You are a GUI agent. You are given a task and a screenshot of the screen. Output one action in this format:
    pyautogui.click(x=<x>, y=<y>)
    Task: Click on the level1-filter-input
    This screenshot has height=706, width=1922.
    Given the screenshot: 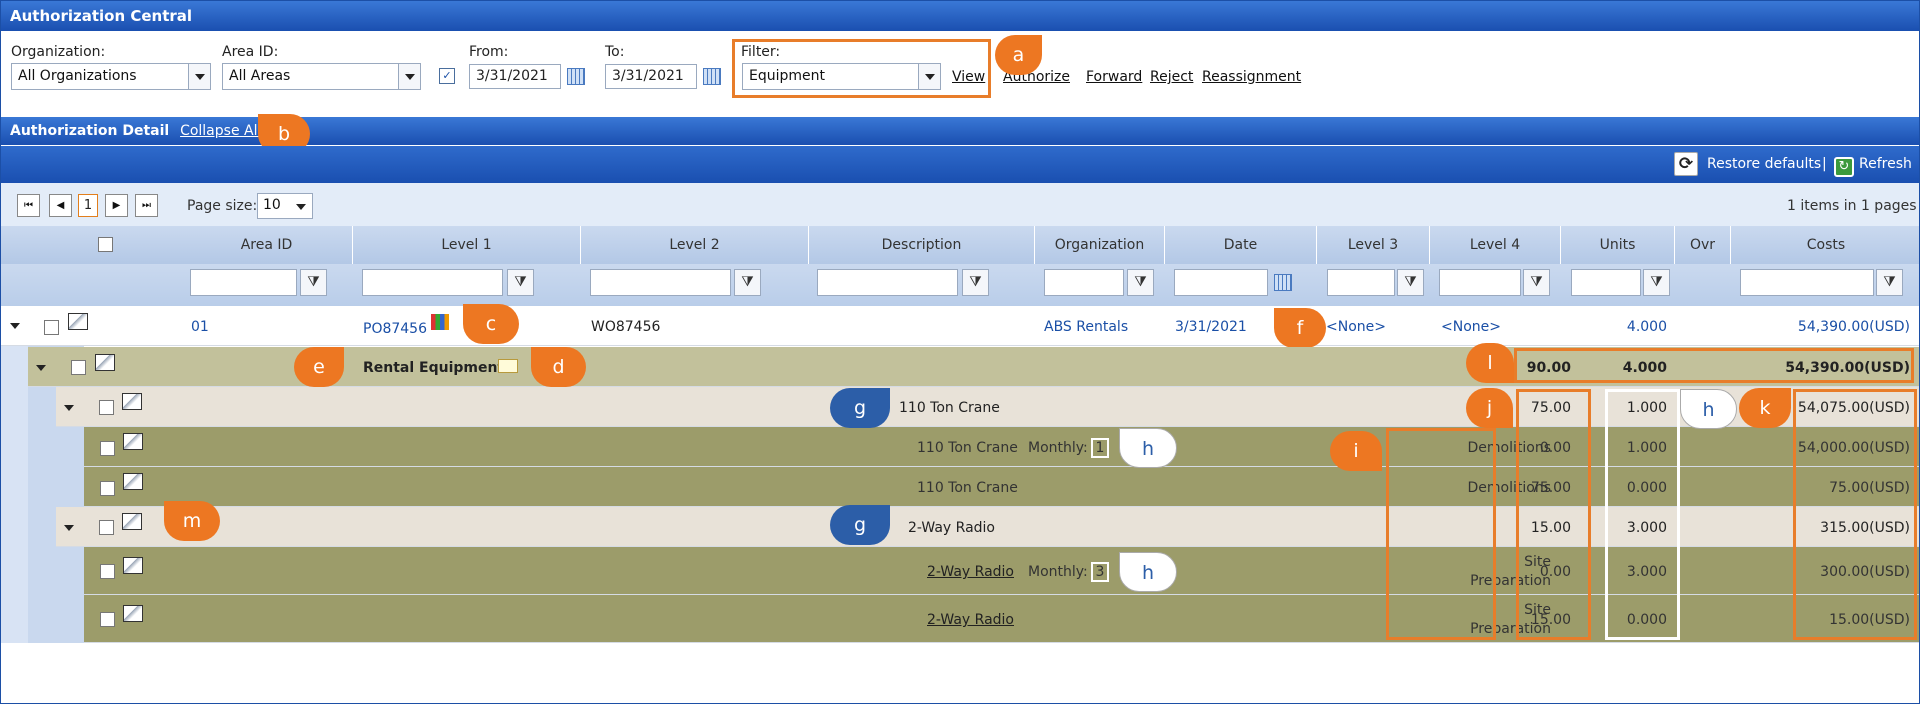 What is the action you would take?
    pyautogui.click(x=432, y=282)
    